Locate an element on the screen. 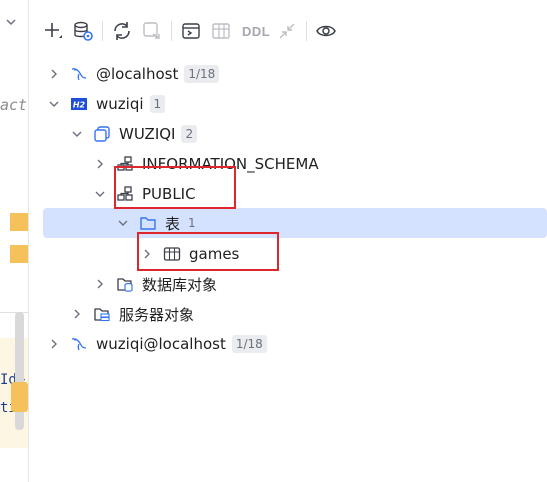 The width and height of the screenshot is (547, 482). count-badge: 2 is located at coordinates (189, 134).